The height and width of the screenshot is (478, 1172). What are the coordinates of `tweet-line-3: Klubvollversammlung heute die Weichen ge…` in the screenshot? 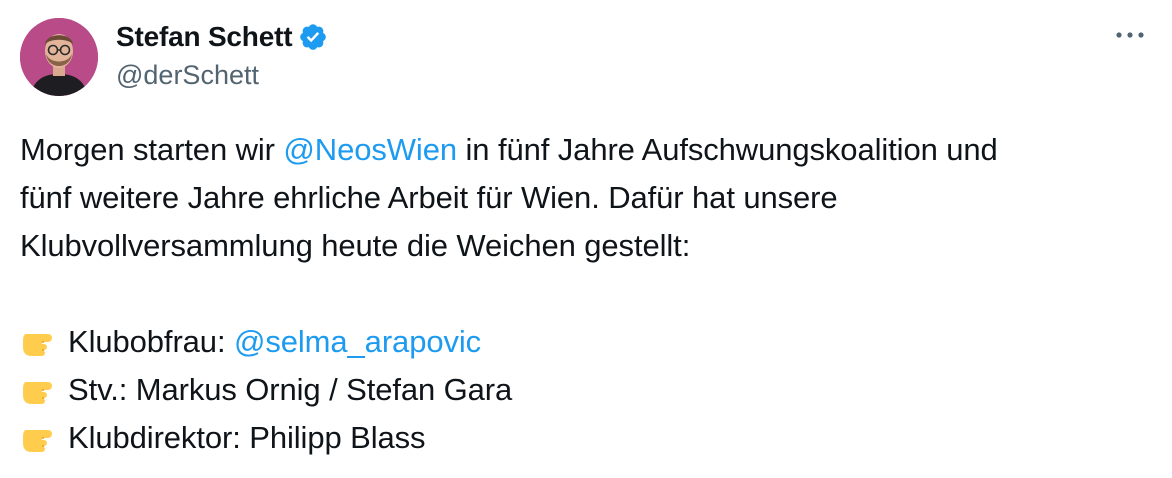 It's located at (355, 245).